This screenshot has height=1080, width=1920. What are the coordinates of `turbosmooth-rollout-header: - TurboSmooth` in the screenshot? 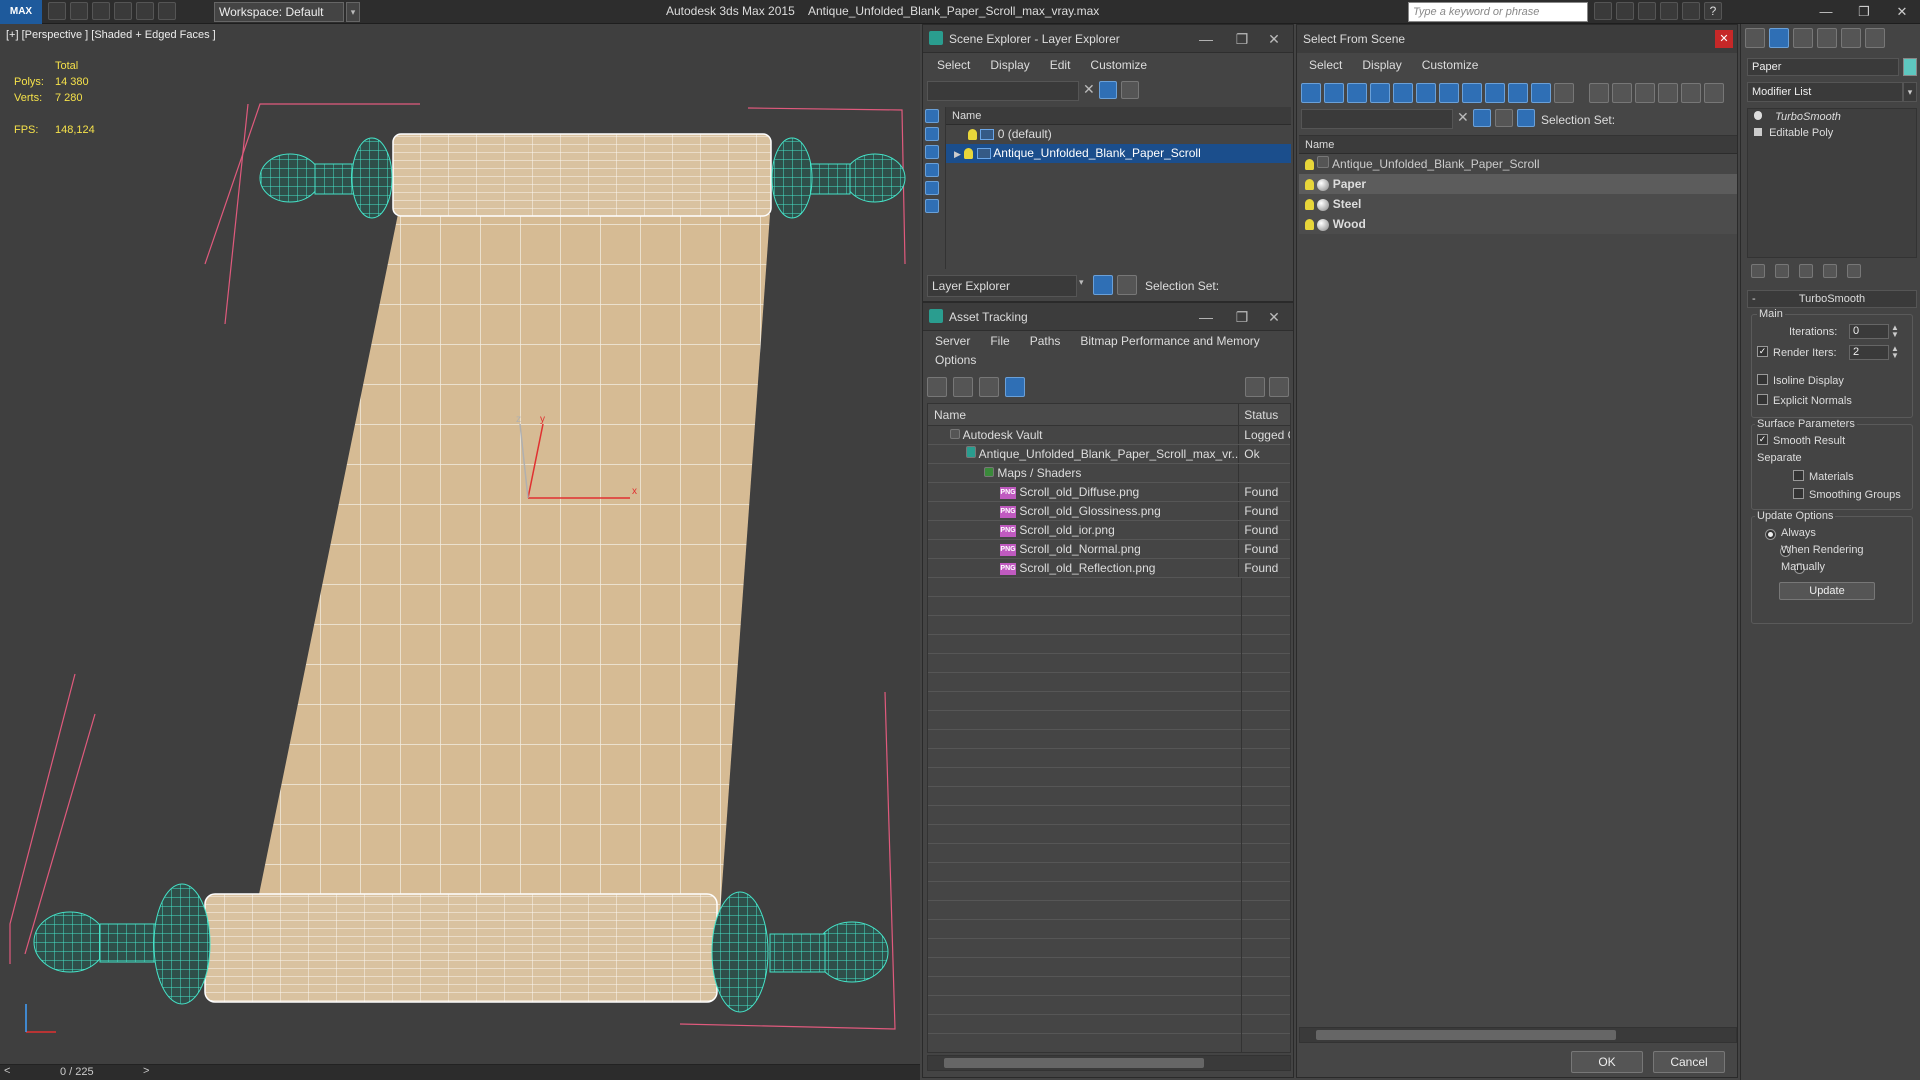 It's located at (1832, 299).